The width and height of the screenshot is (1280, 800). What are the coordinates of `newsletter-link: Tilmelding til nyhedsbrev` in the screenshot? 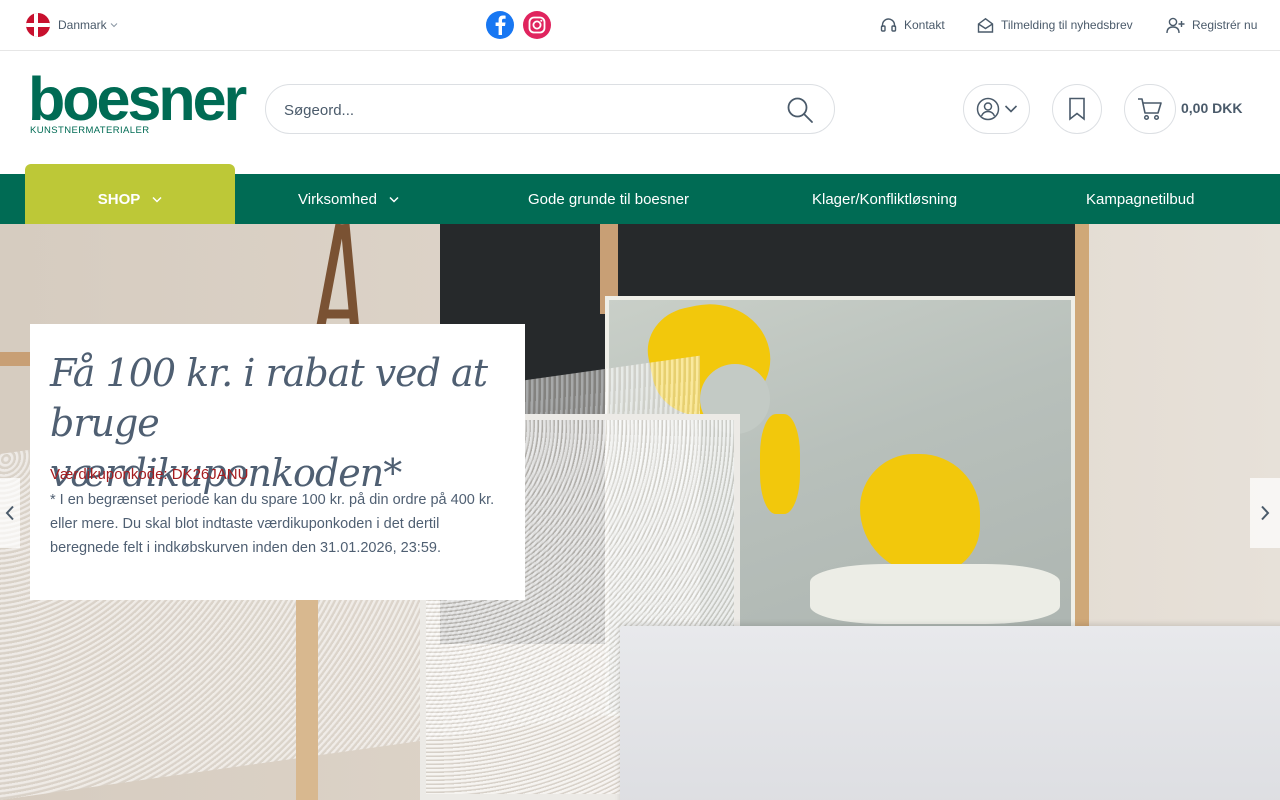 It's located at (1055, 25).